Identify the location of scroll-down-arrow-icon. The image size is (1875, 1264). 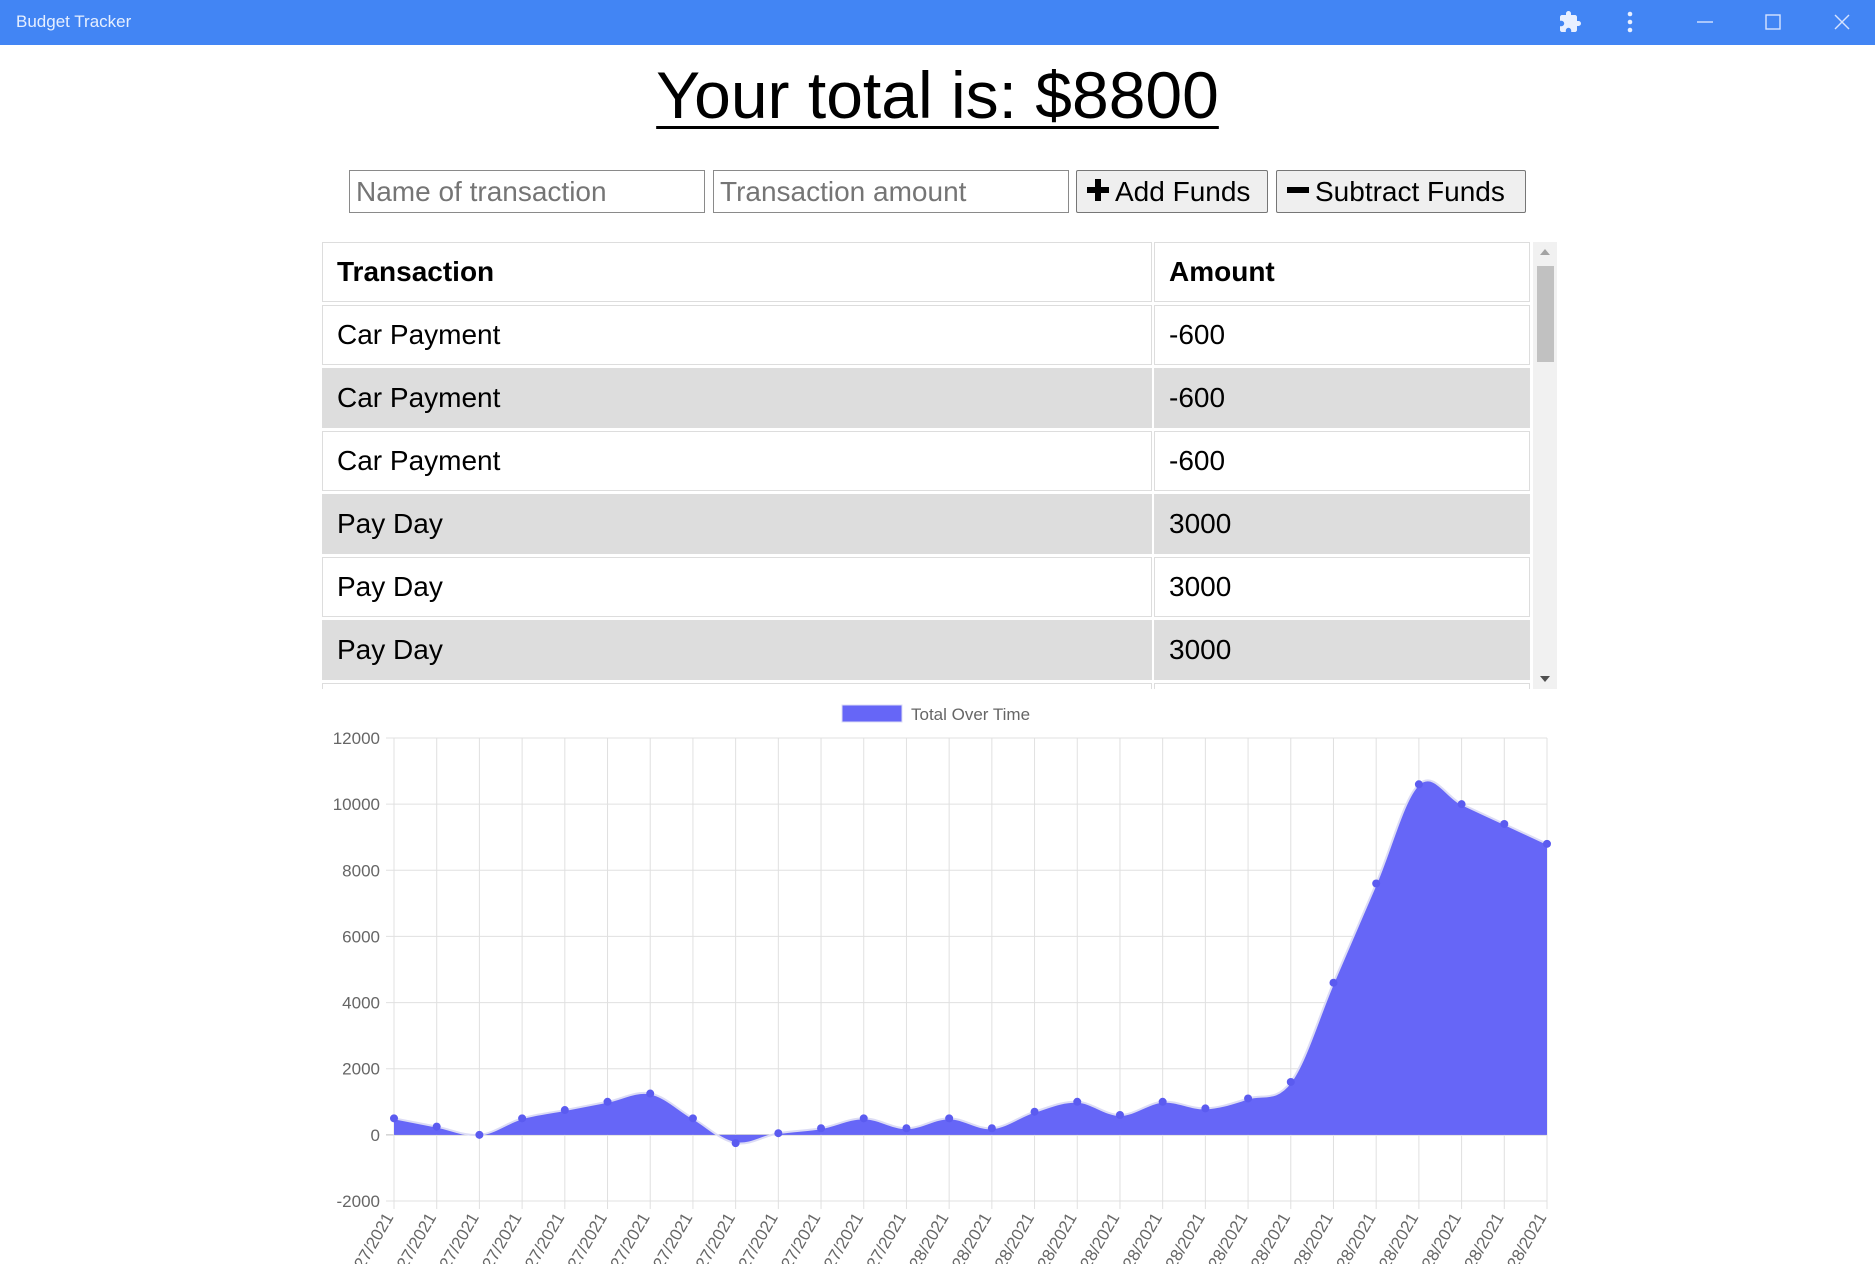
(1545, 679).